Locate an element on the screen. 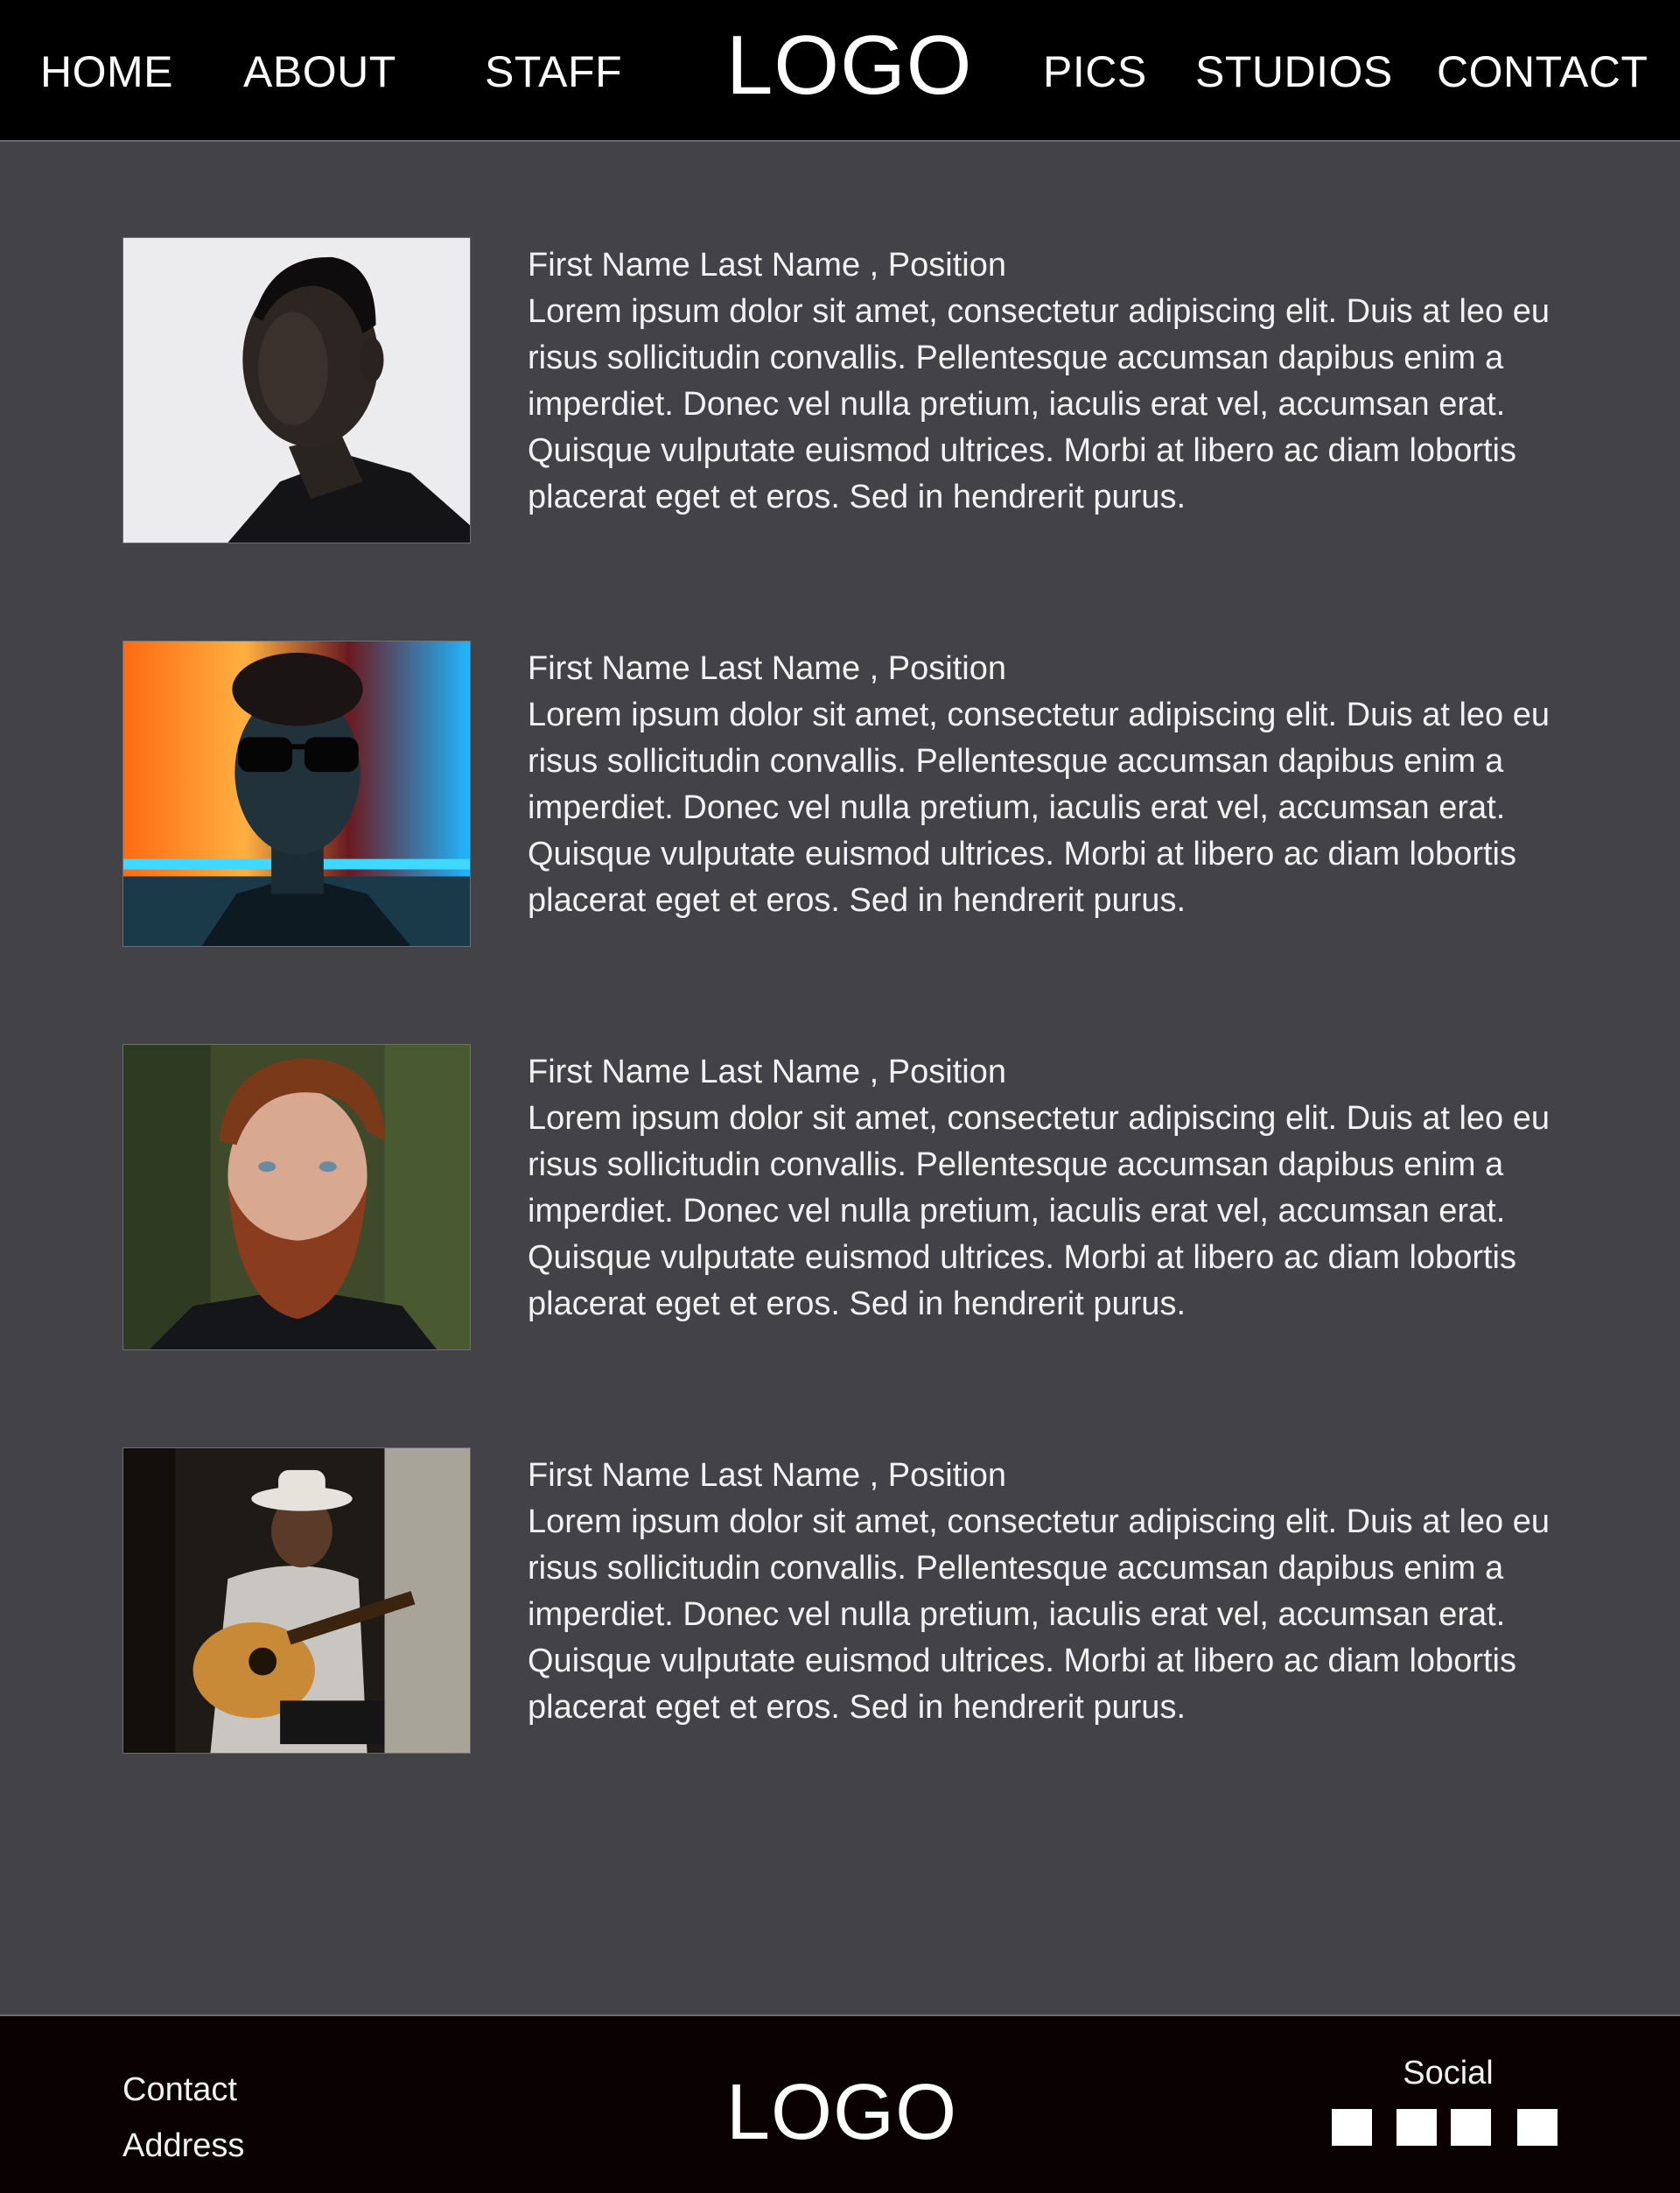 The height and width of the screenshot is (2193, 1680). footer-logo: LOGO is located at coordinates (841, 2112).